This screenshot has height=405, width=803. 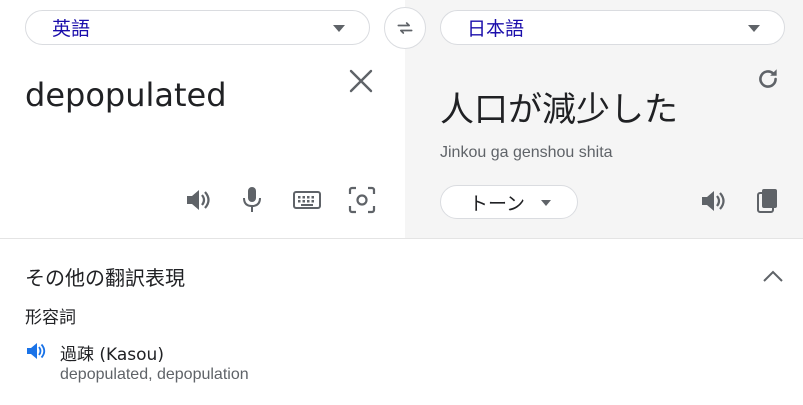 I want to click on microphone-icon, so click(x=252, y=199).